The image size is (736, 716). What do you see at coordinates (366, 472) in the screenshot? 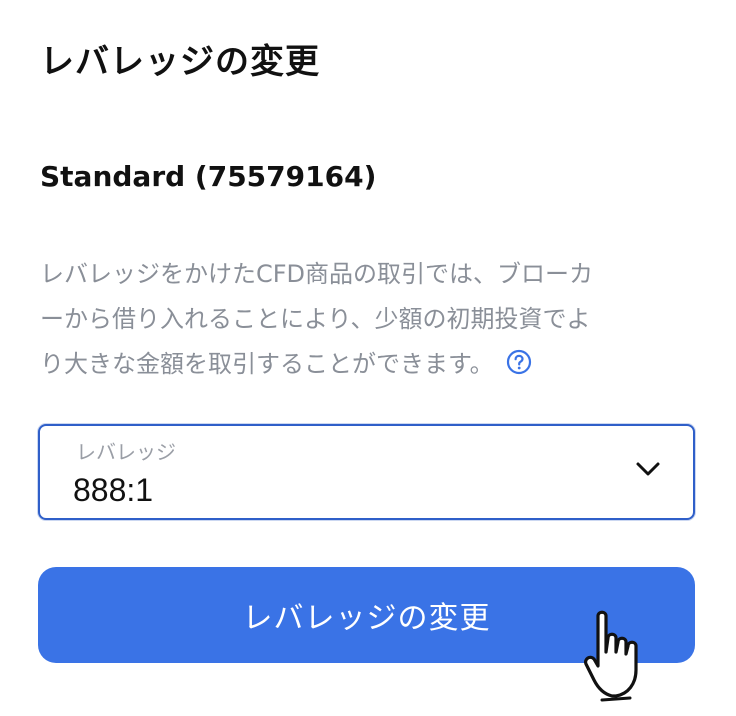
I see `leverage-select: レバレッジ 888:1` at bounding box center [366, 472].